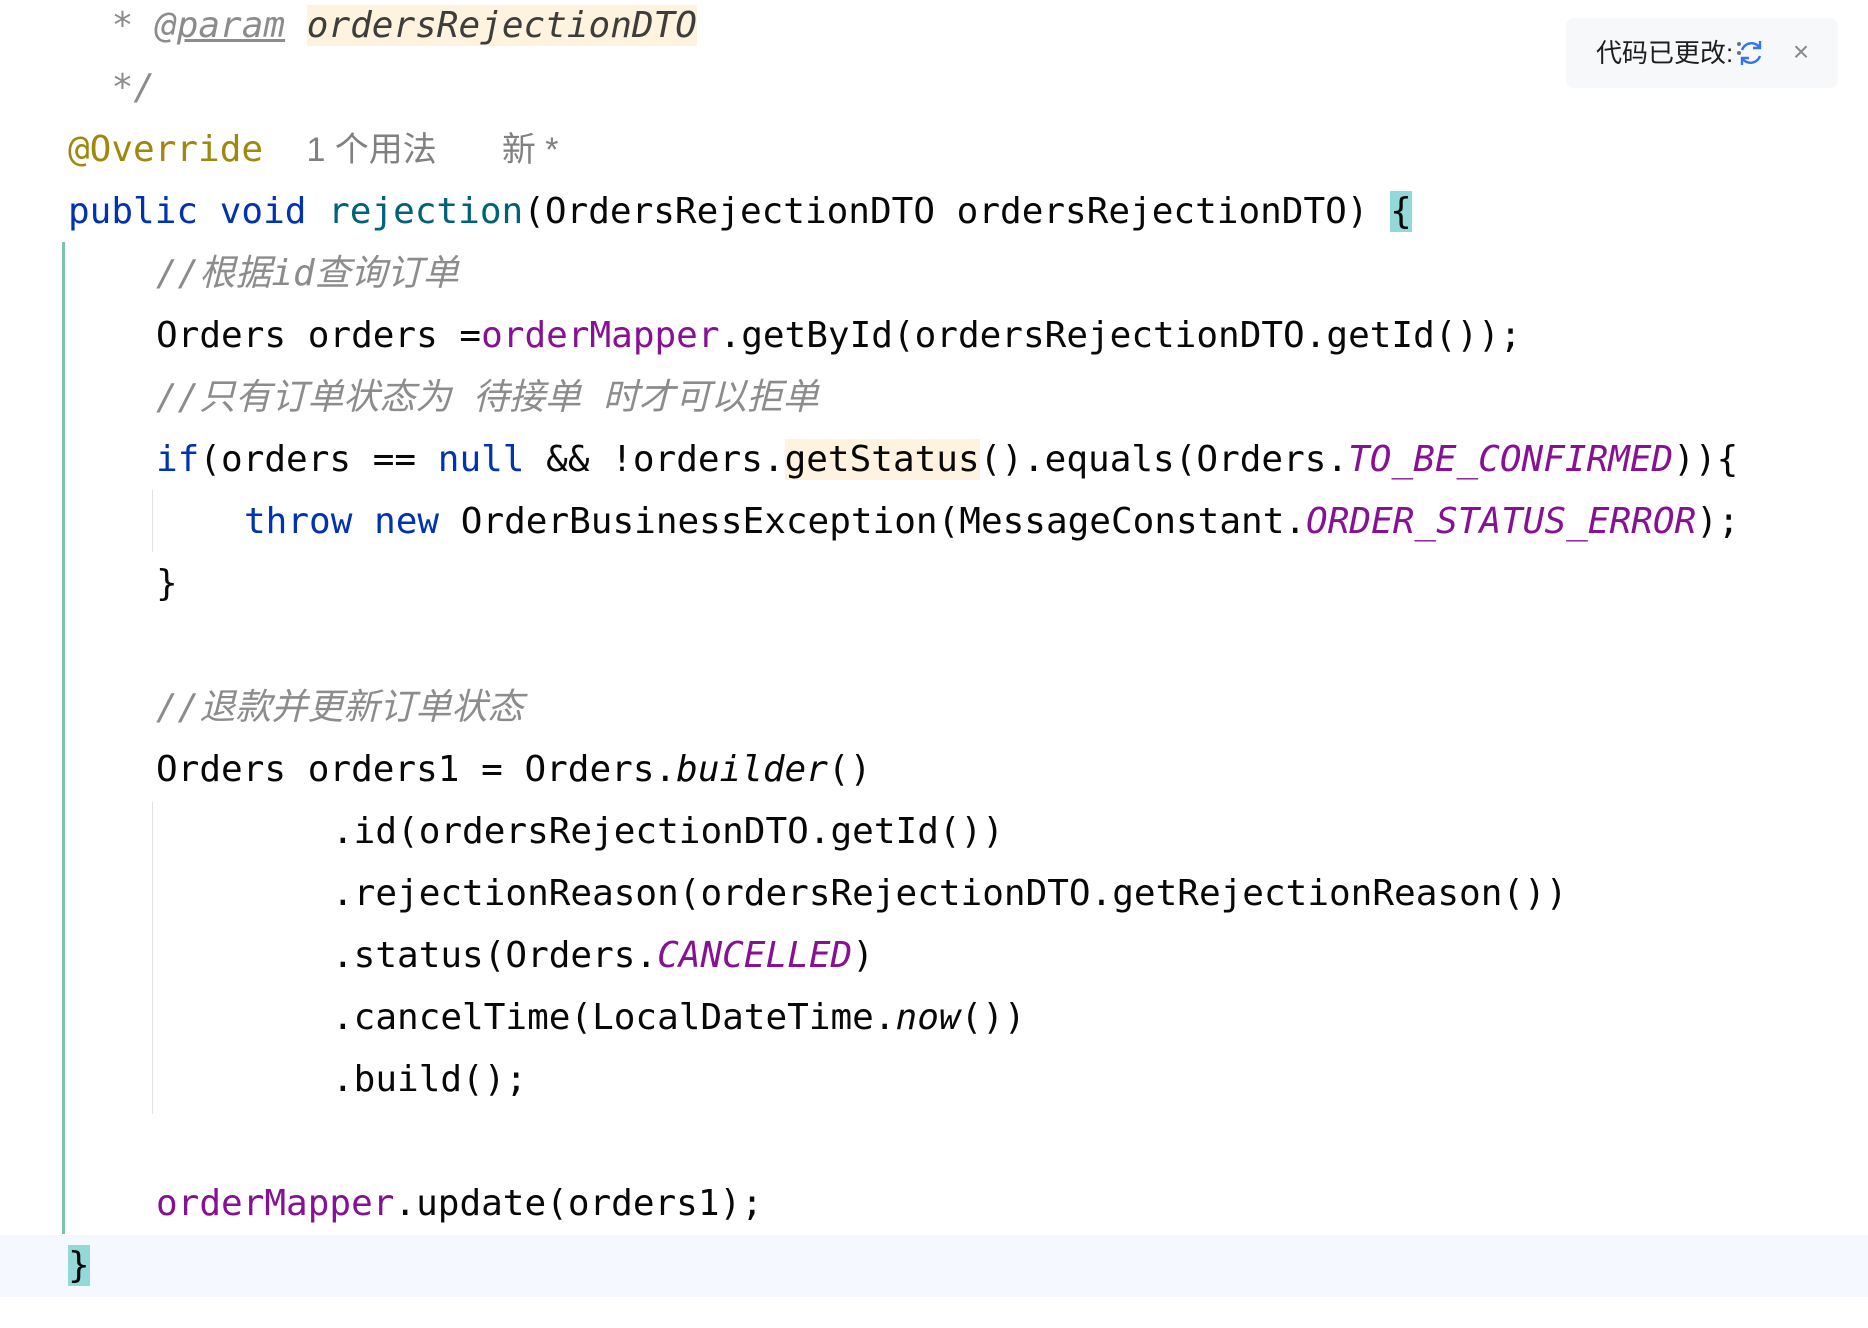 The image size is (1868, 1328). I want to click on code-text: && !orders., so click(654, 459).